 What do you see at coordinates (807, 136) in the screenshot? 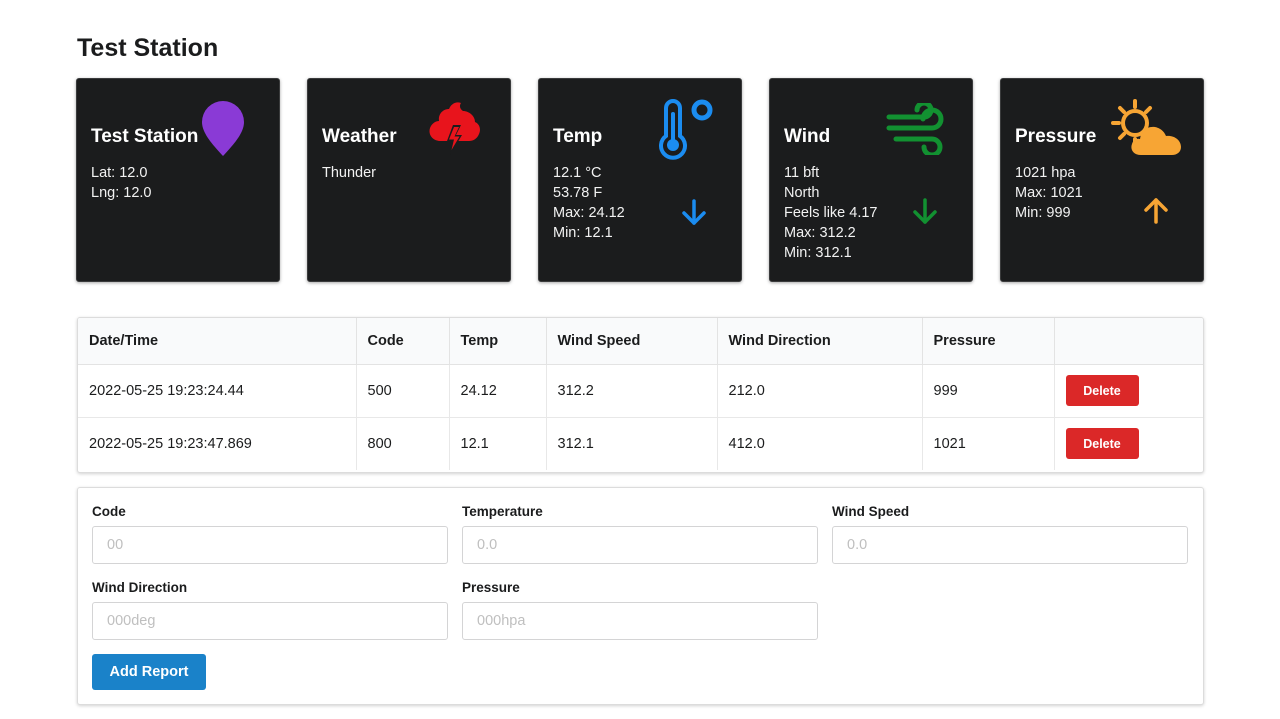
I see `wind-card-title: Wind` at bounding box center [807, 136].